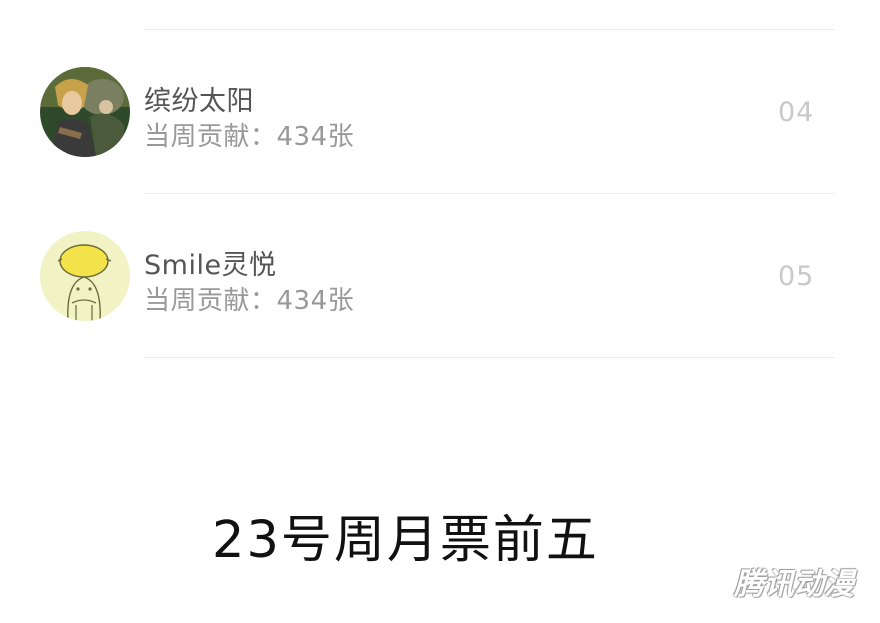  Describe the element at coordinates (796, 112) in the screenshot. I see `rank-number: 04` at that location.